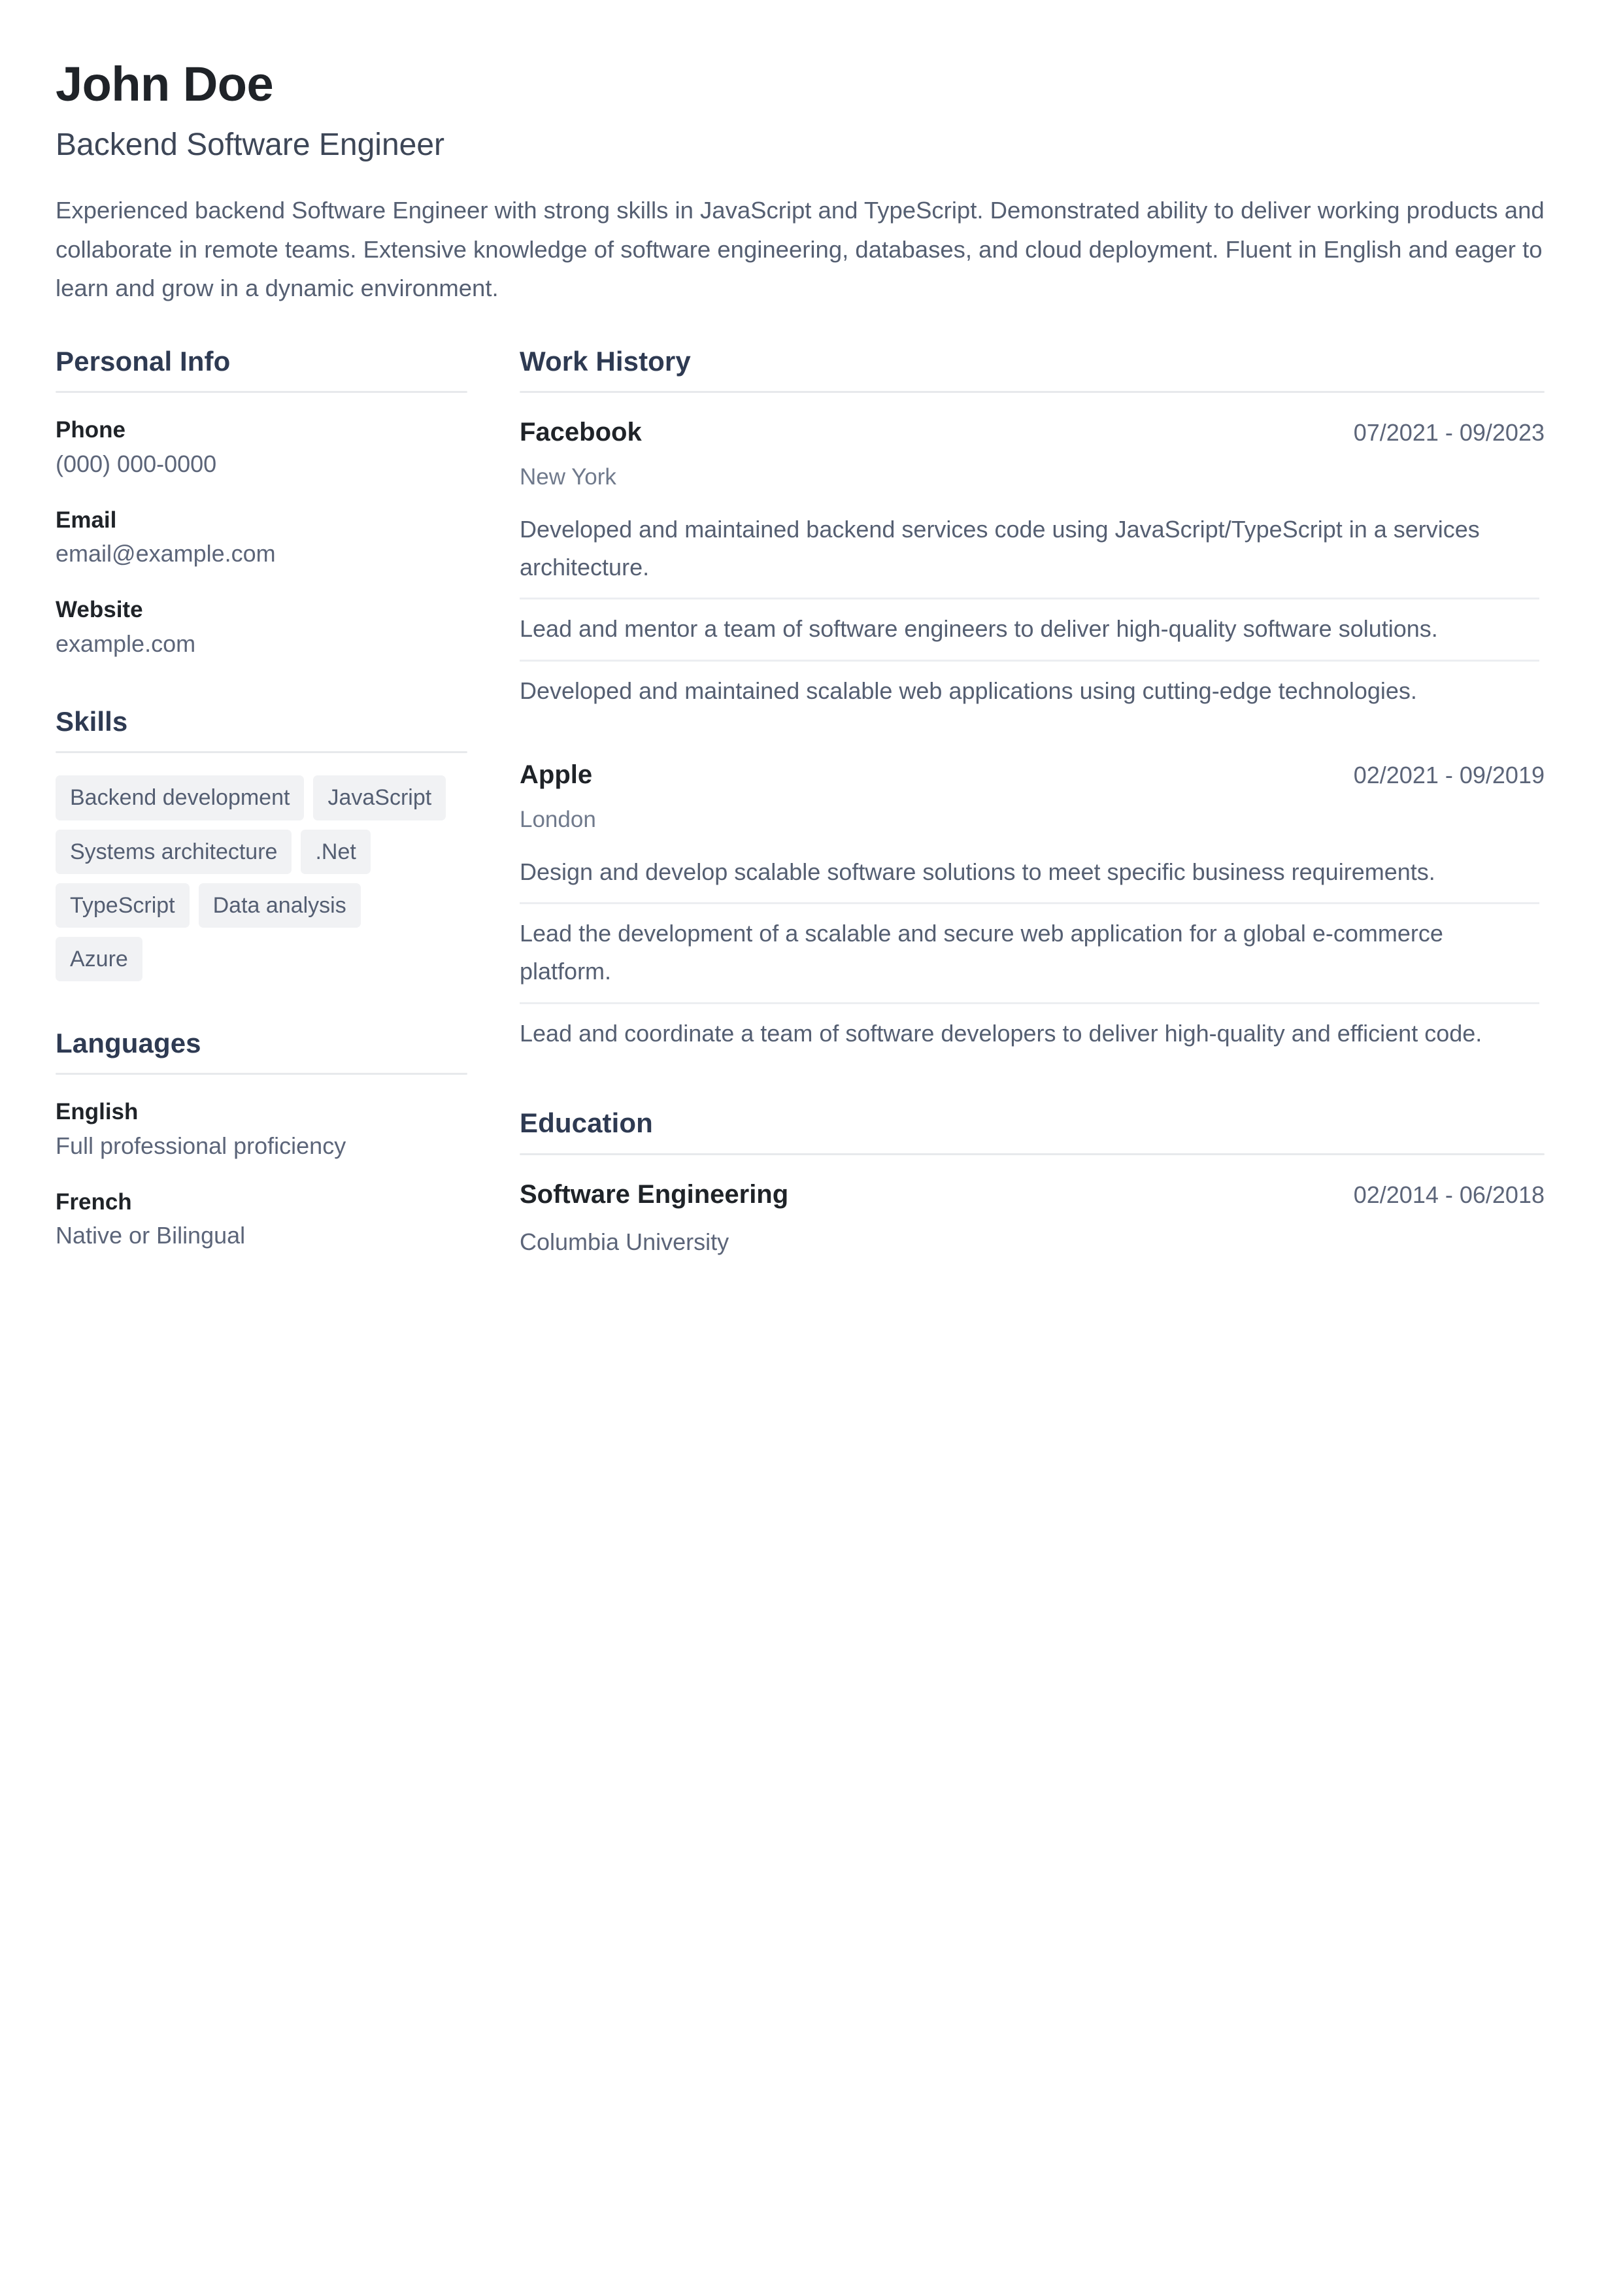 The height and width of the screenshot is (2296, 1623). What do you see at coordinates (654, 1194) in the screenshot?
I see `education-entry-degree: Software Engineering` at bounding box center [654, 1194].